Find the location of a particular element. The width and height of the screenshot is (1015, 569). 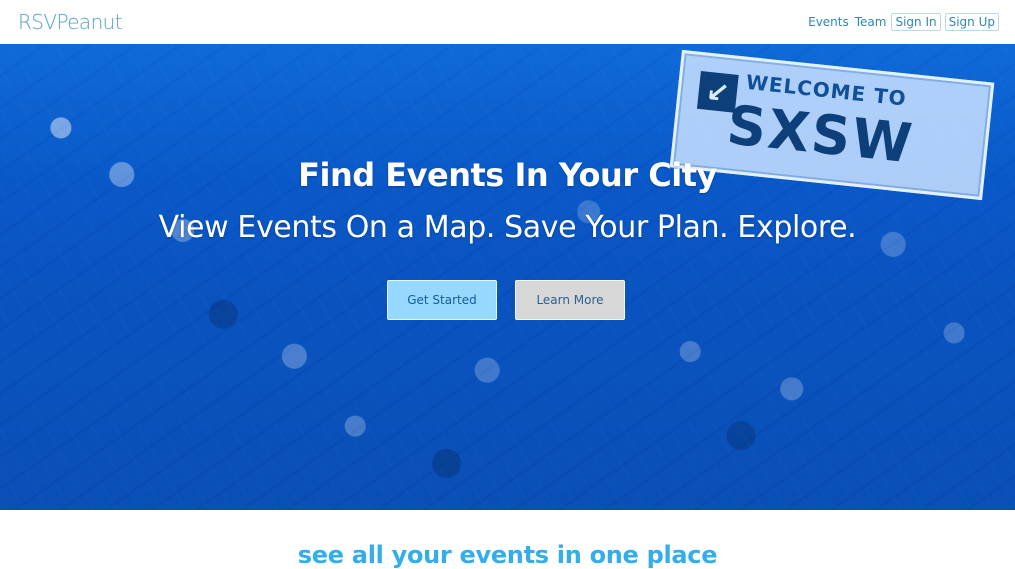

top-navbar: RSVPeanut Events Team Sign In Sign Up is located at coordinates (507, 22).